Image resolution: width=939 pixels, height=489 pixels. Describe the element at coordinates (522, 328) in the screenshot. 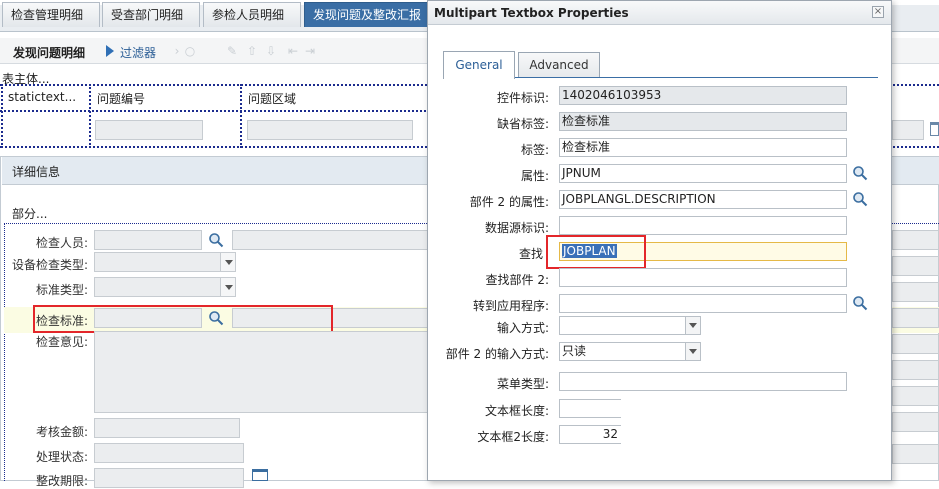

I see `input-mode-label: 输入方式:` at that location.